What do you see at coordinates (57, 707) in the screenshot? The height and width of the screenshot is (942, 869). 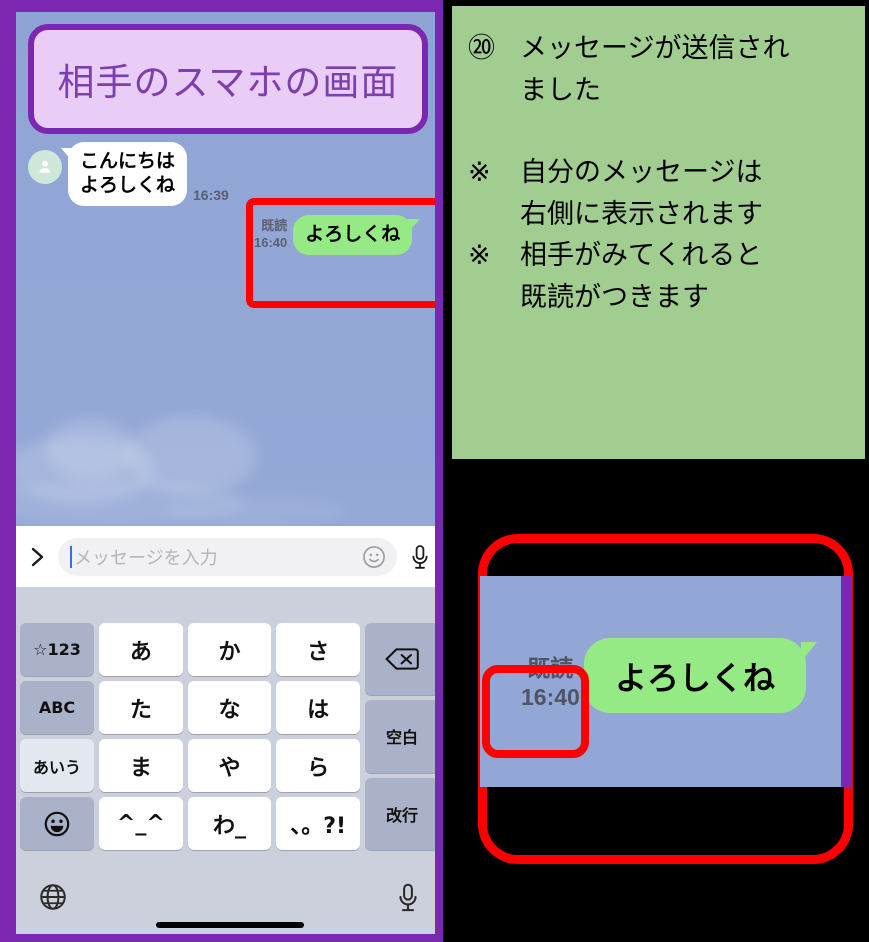 I see `key-abc: ABC` at bounding box center [57, 707].